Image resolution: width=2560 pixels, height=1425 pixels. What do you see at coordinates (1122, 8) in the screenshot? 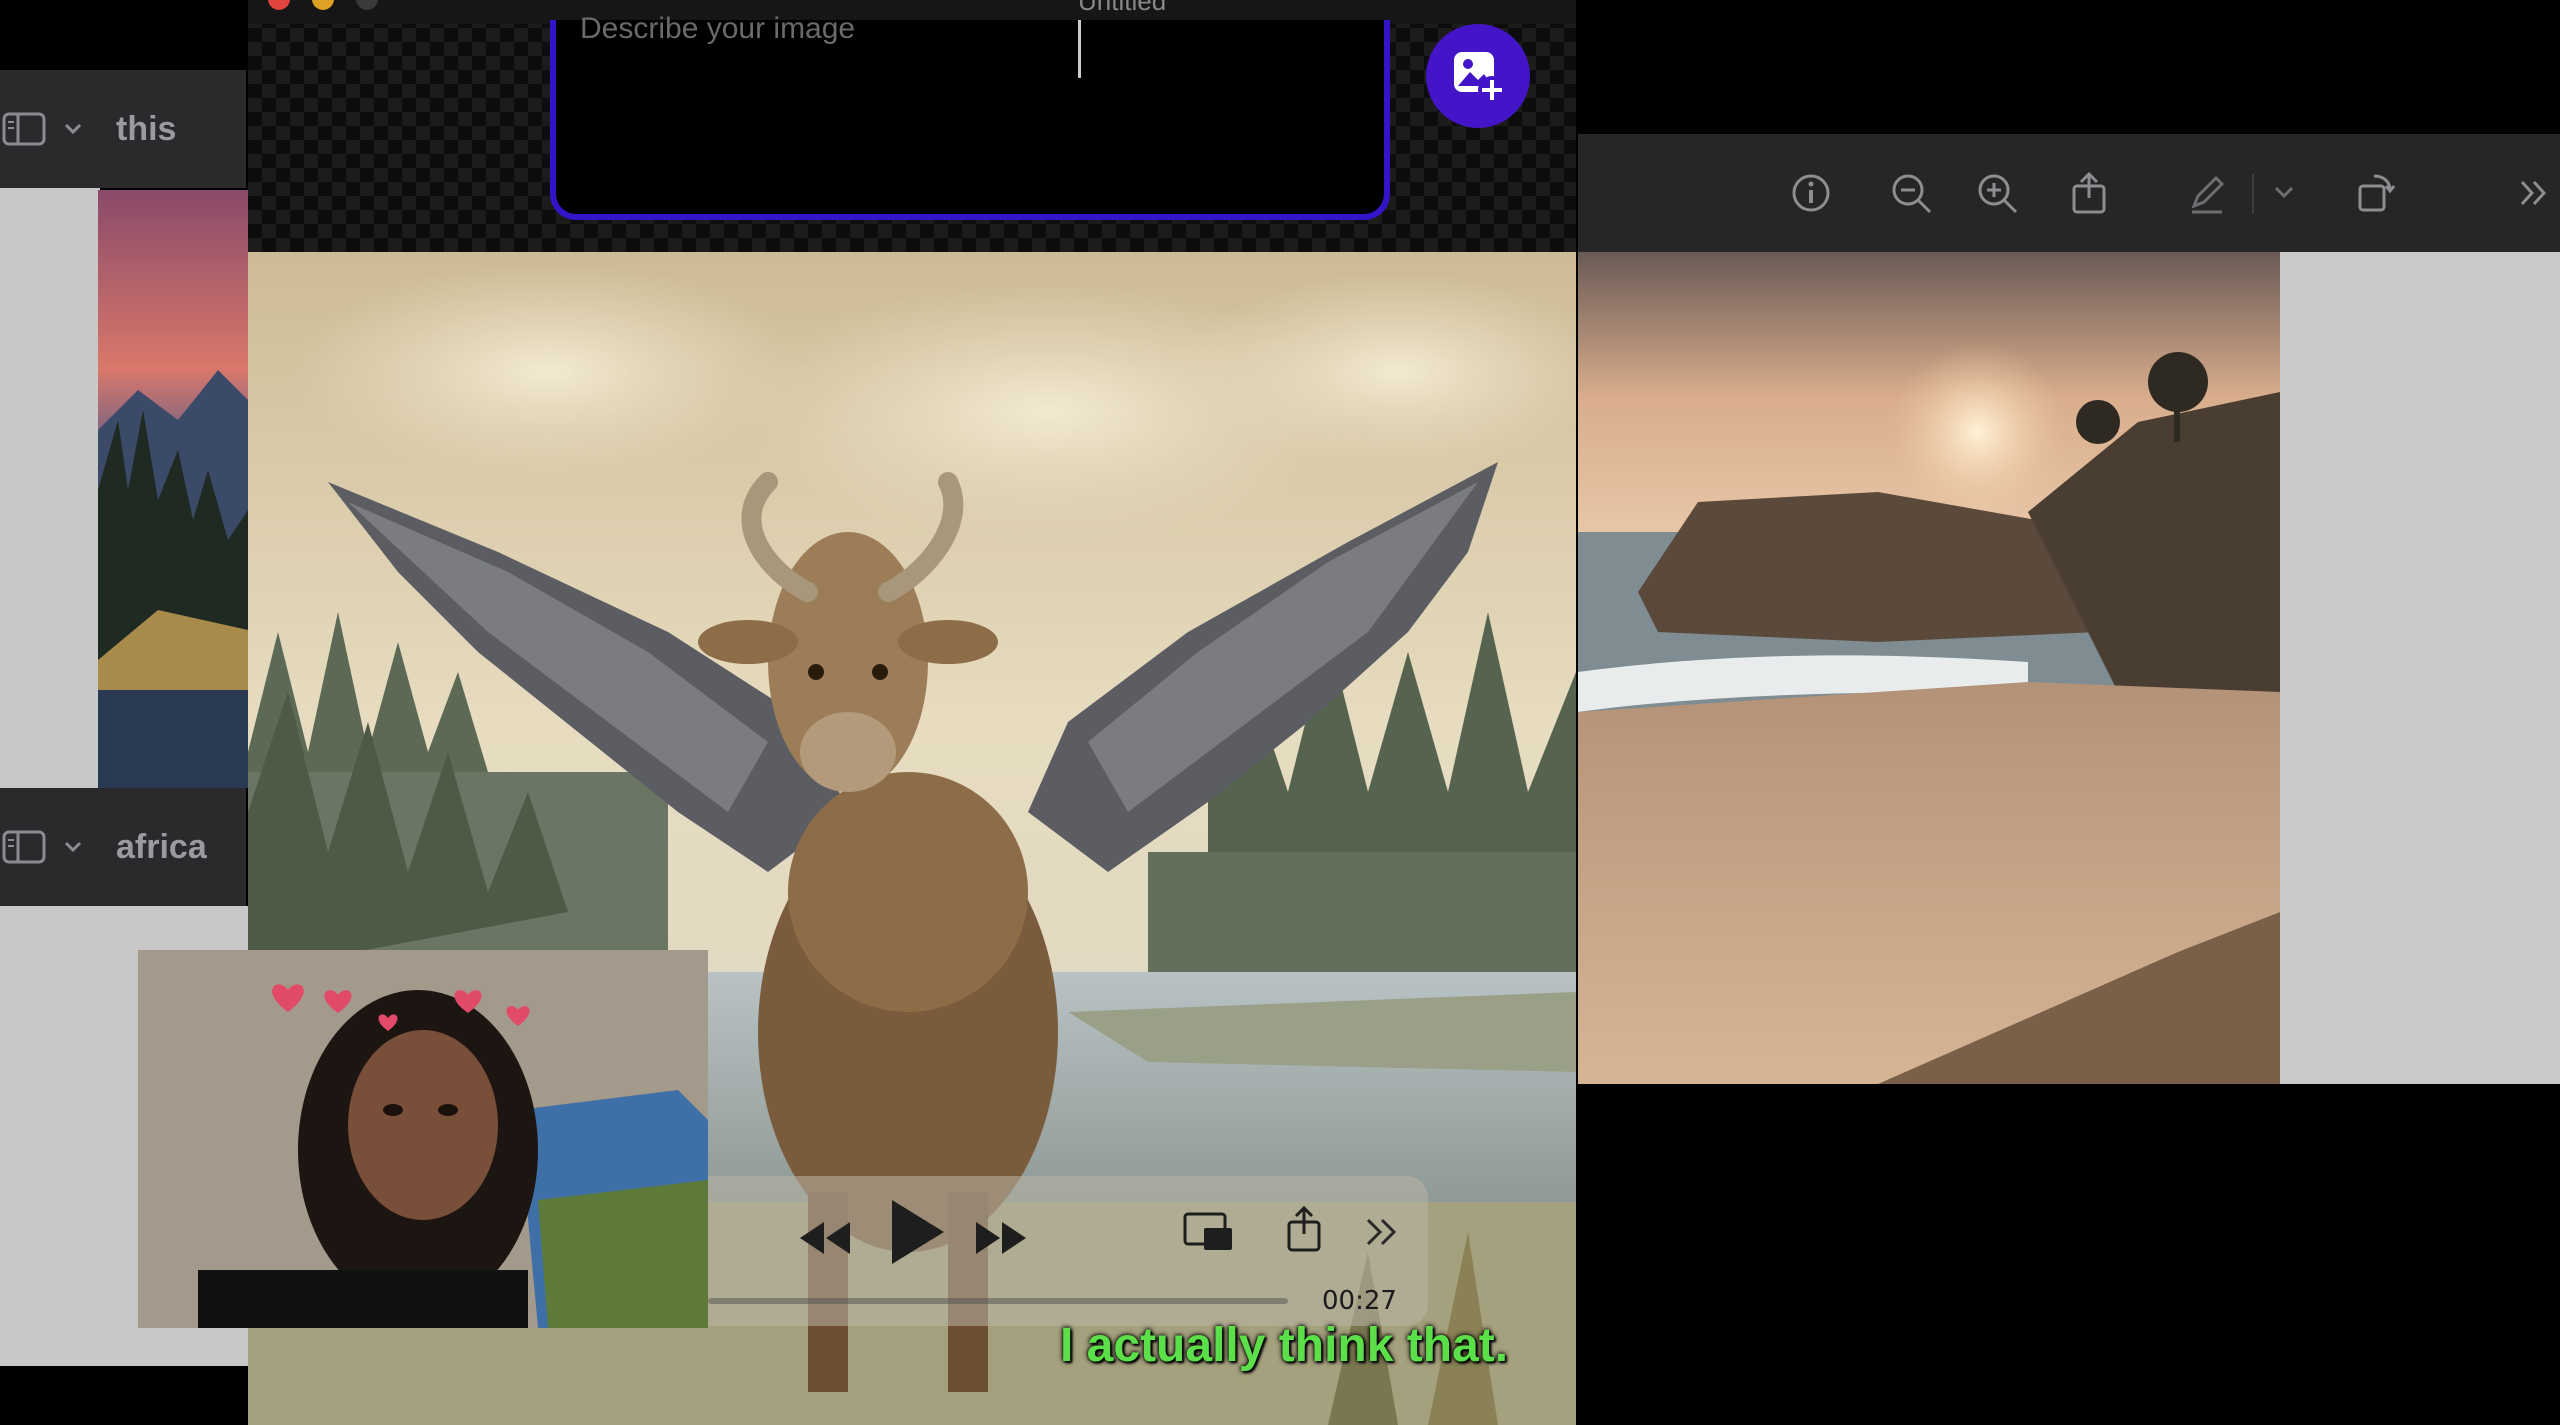
I see `document-tab: Untitled` at bounding box center [1122, 8].